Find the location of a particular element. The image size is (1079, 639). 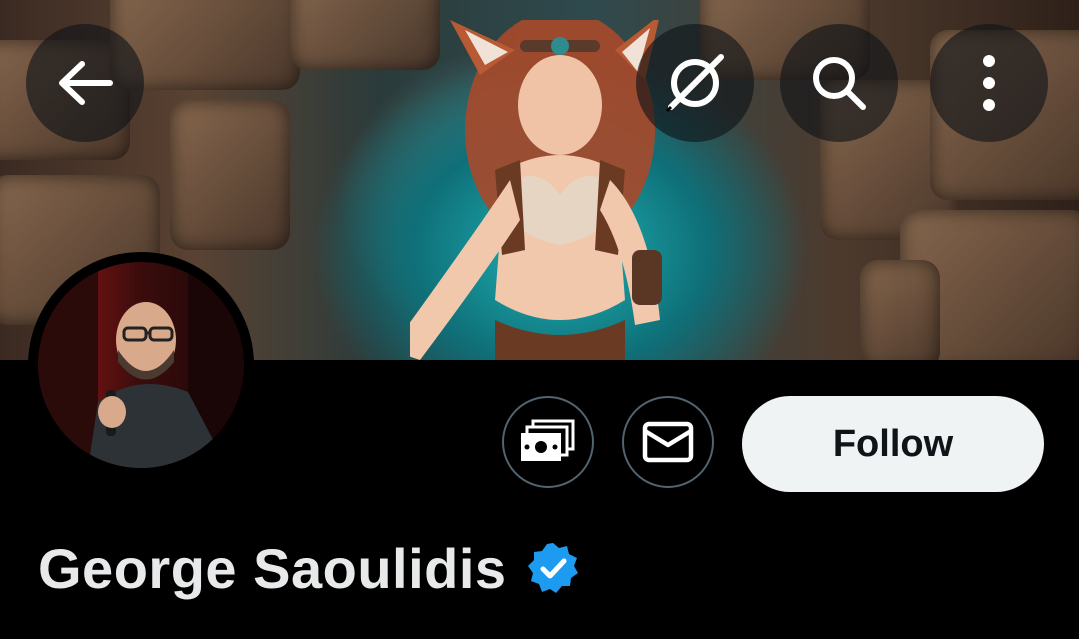

tip-button is located at coordinates (548, 442).